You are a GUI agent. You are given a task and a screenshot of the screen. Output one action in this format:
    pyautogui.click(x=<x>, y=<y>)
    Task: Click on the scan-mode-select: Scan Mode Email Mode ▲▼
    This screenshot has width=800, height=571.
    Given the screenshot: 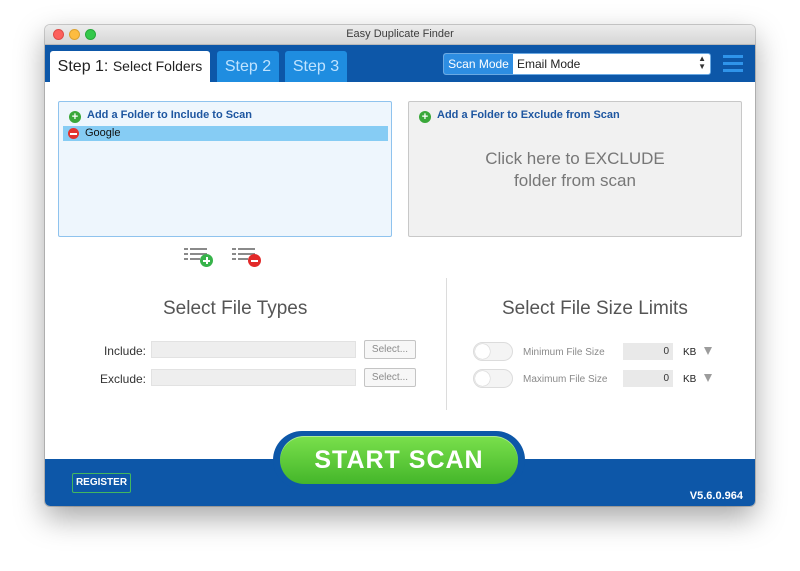 What is the action you would take?
    pyautogui.click(x=577, y=64)
    